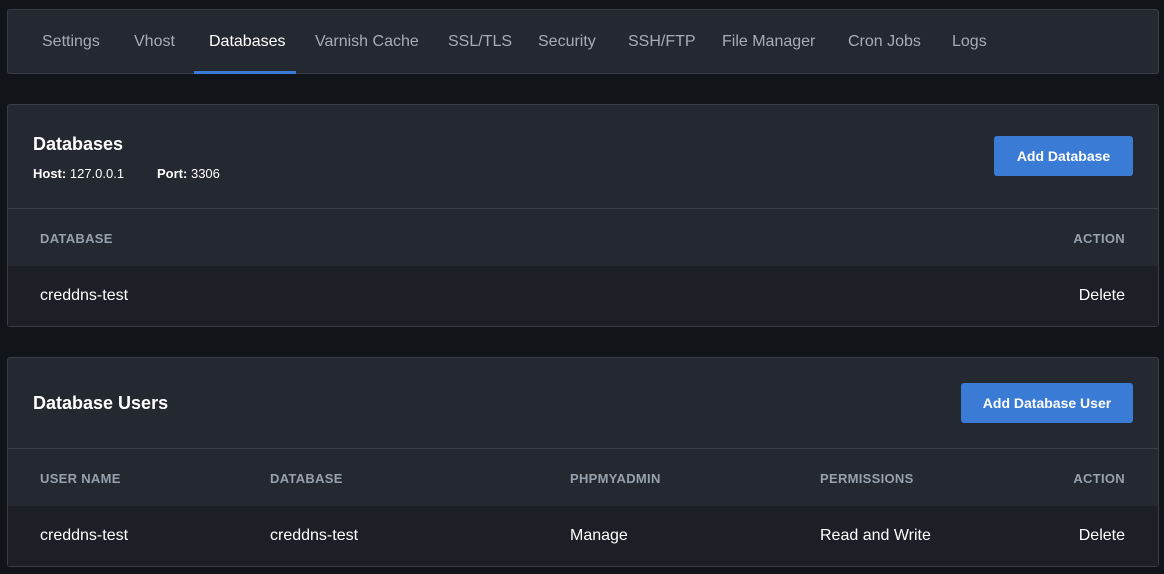  Describe the element at coordinates (583, 296) in the screenshot. I see `table-row: creddns-test Delete` at that location.